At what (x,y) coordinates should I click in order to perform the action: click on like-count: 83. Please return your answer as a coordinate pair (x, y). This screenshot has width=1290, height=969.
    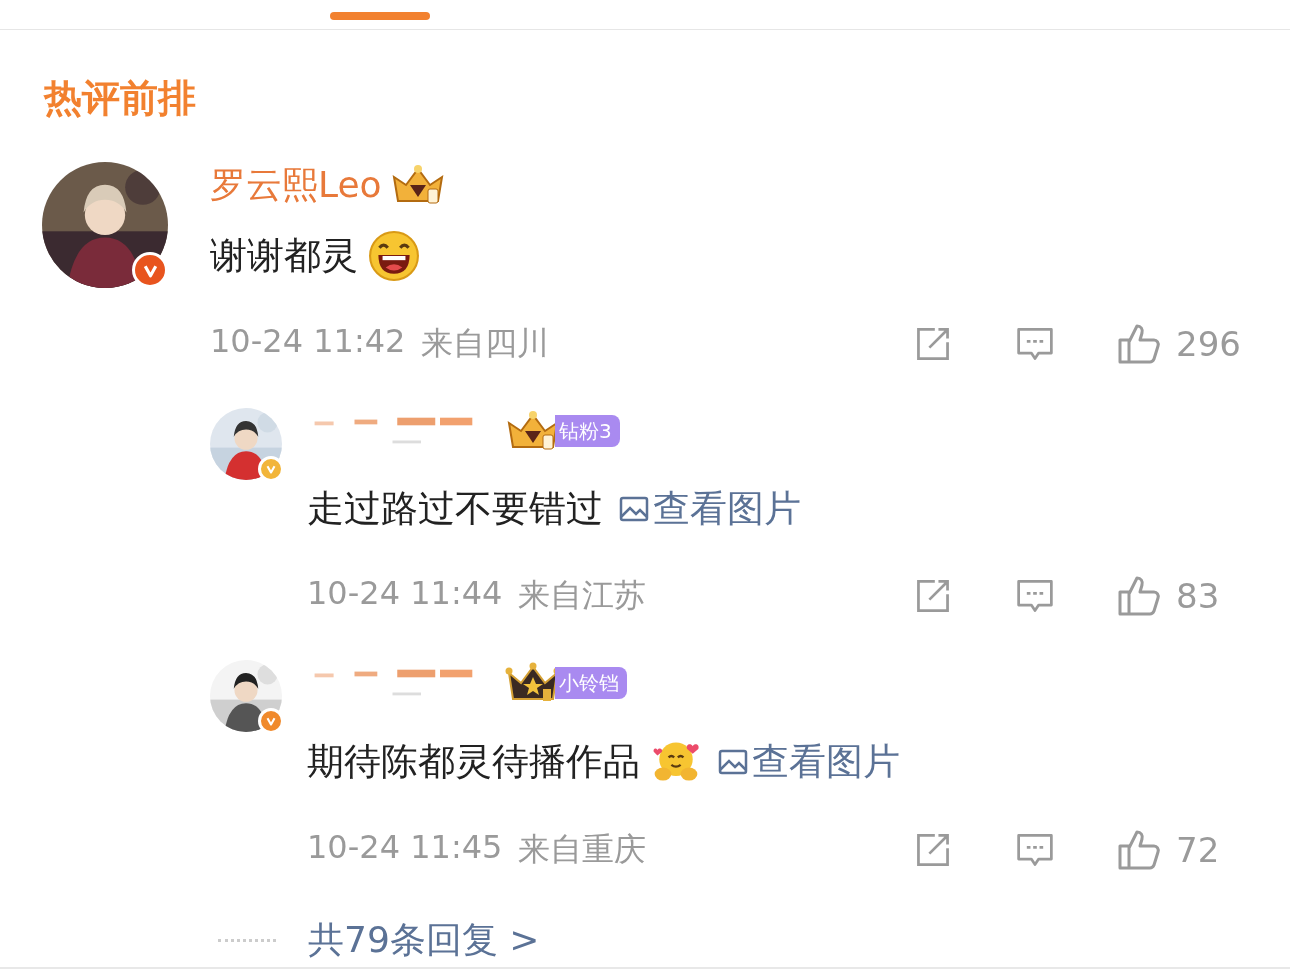
    Looking at the image, I should click on (1198, 596).